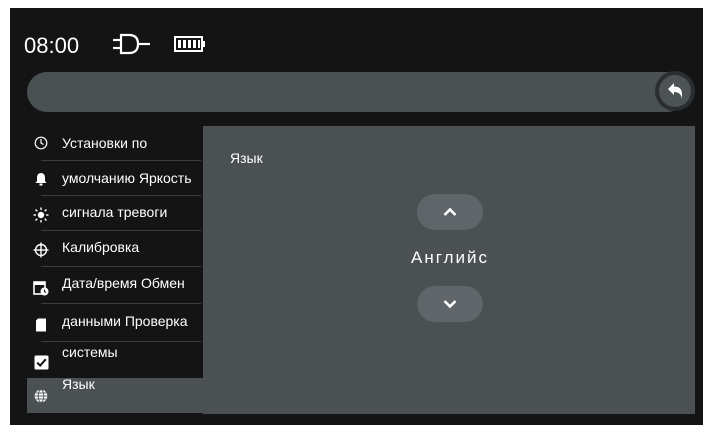 This screenshot has height=426, width=708. Describe the element at coordinates (101, 247) in the screenshot. I see `sidebar-item-label: Калибровка` at that location.